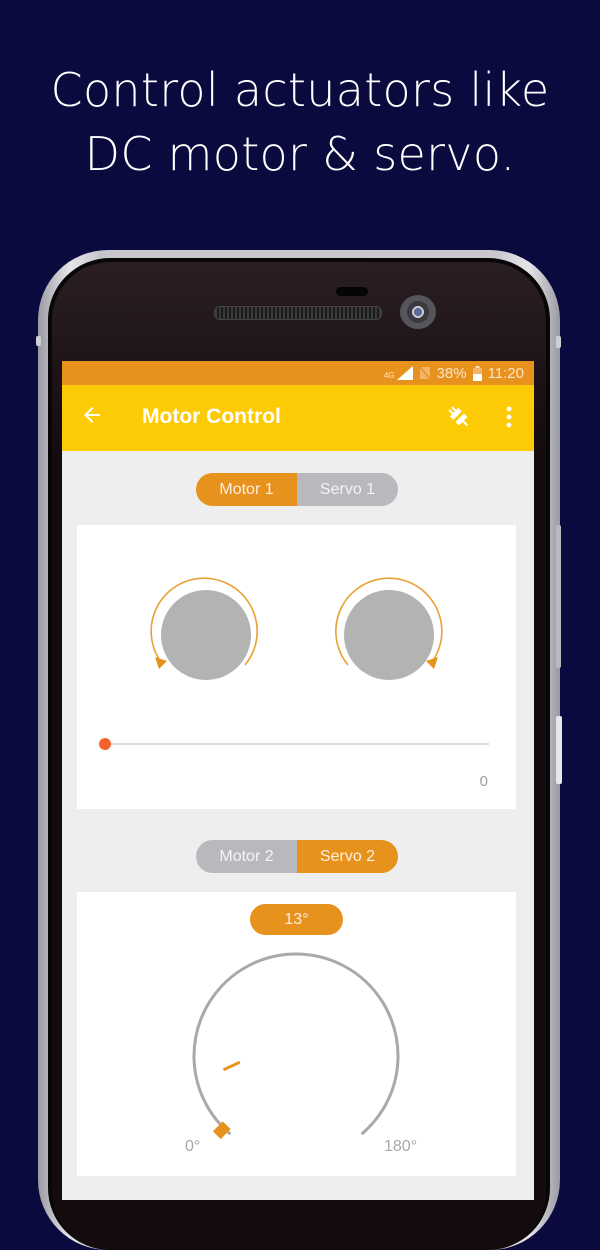 This screenshot has width=600, height=1250. What do you see at coordinates (418, 312) in the screenshot?
I see `front-camera` at bounding box center [418, 312].